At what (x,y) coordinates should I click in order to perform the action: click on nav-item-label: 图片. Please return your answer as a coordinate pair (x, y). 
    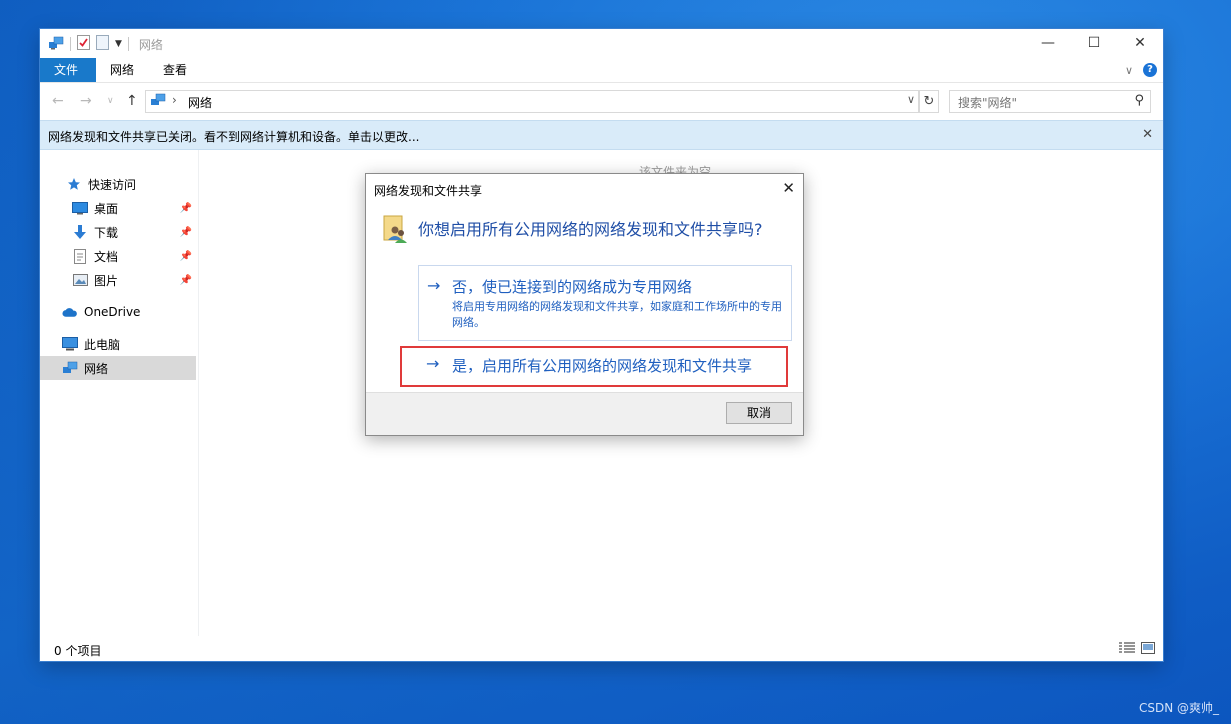
    Looking at the image, I should click on (106, 280).